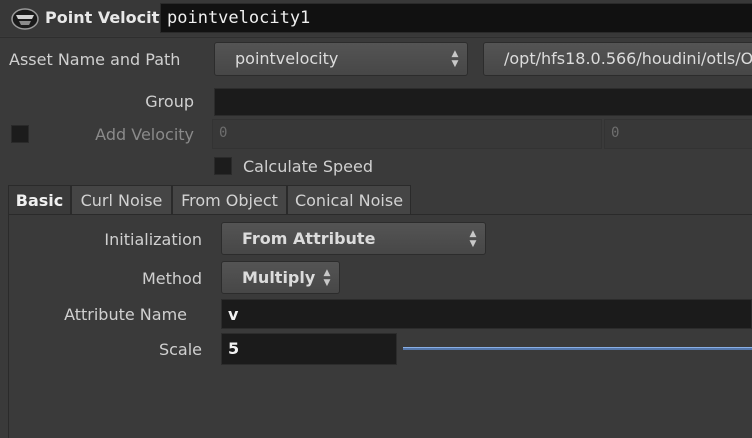  Describe the element at coordinates (376, 37) in the screenshot. I see `divider` at that location.